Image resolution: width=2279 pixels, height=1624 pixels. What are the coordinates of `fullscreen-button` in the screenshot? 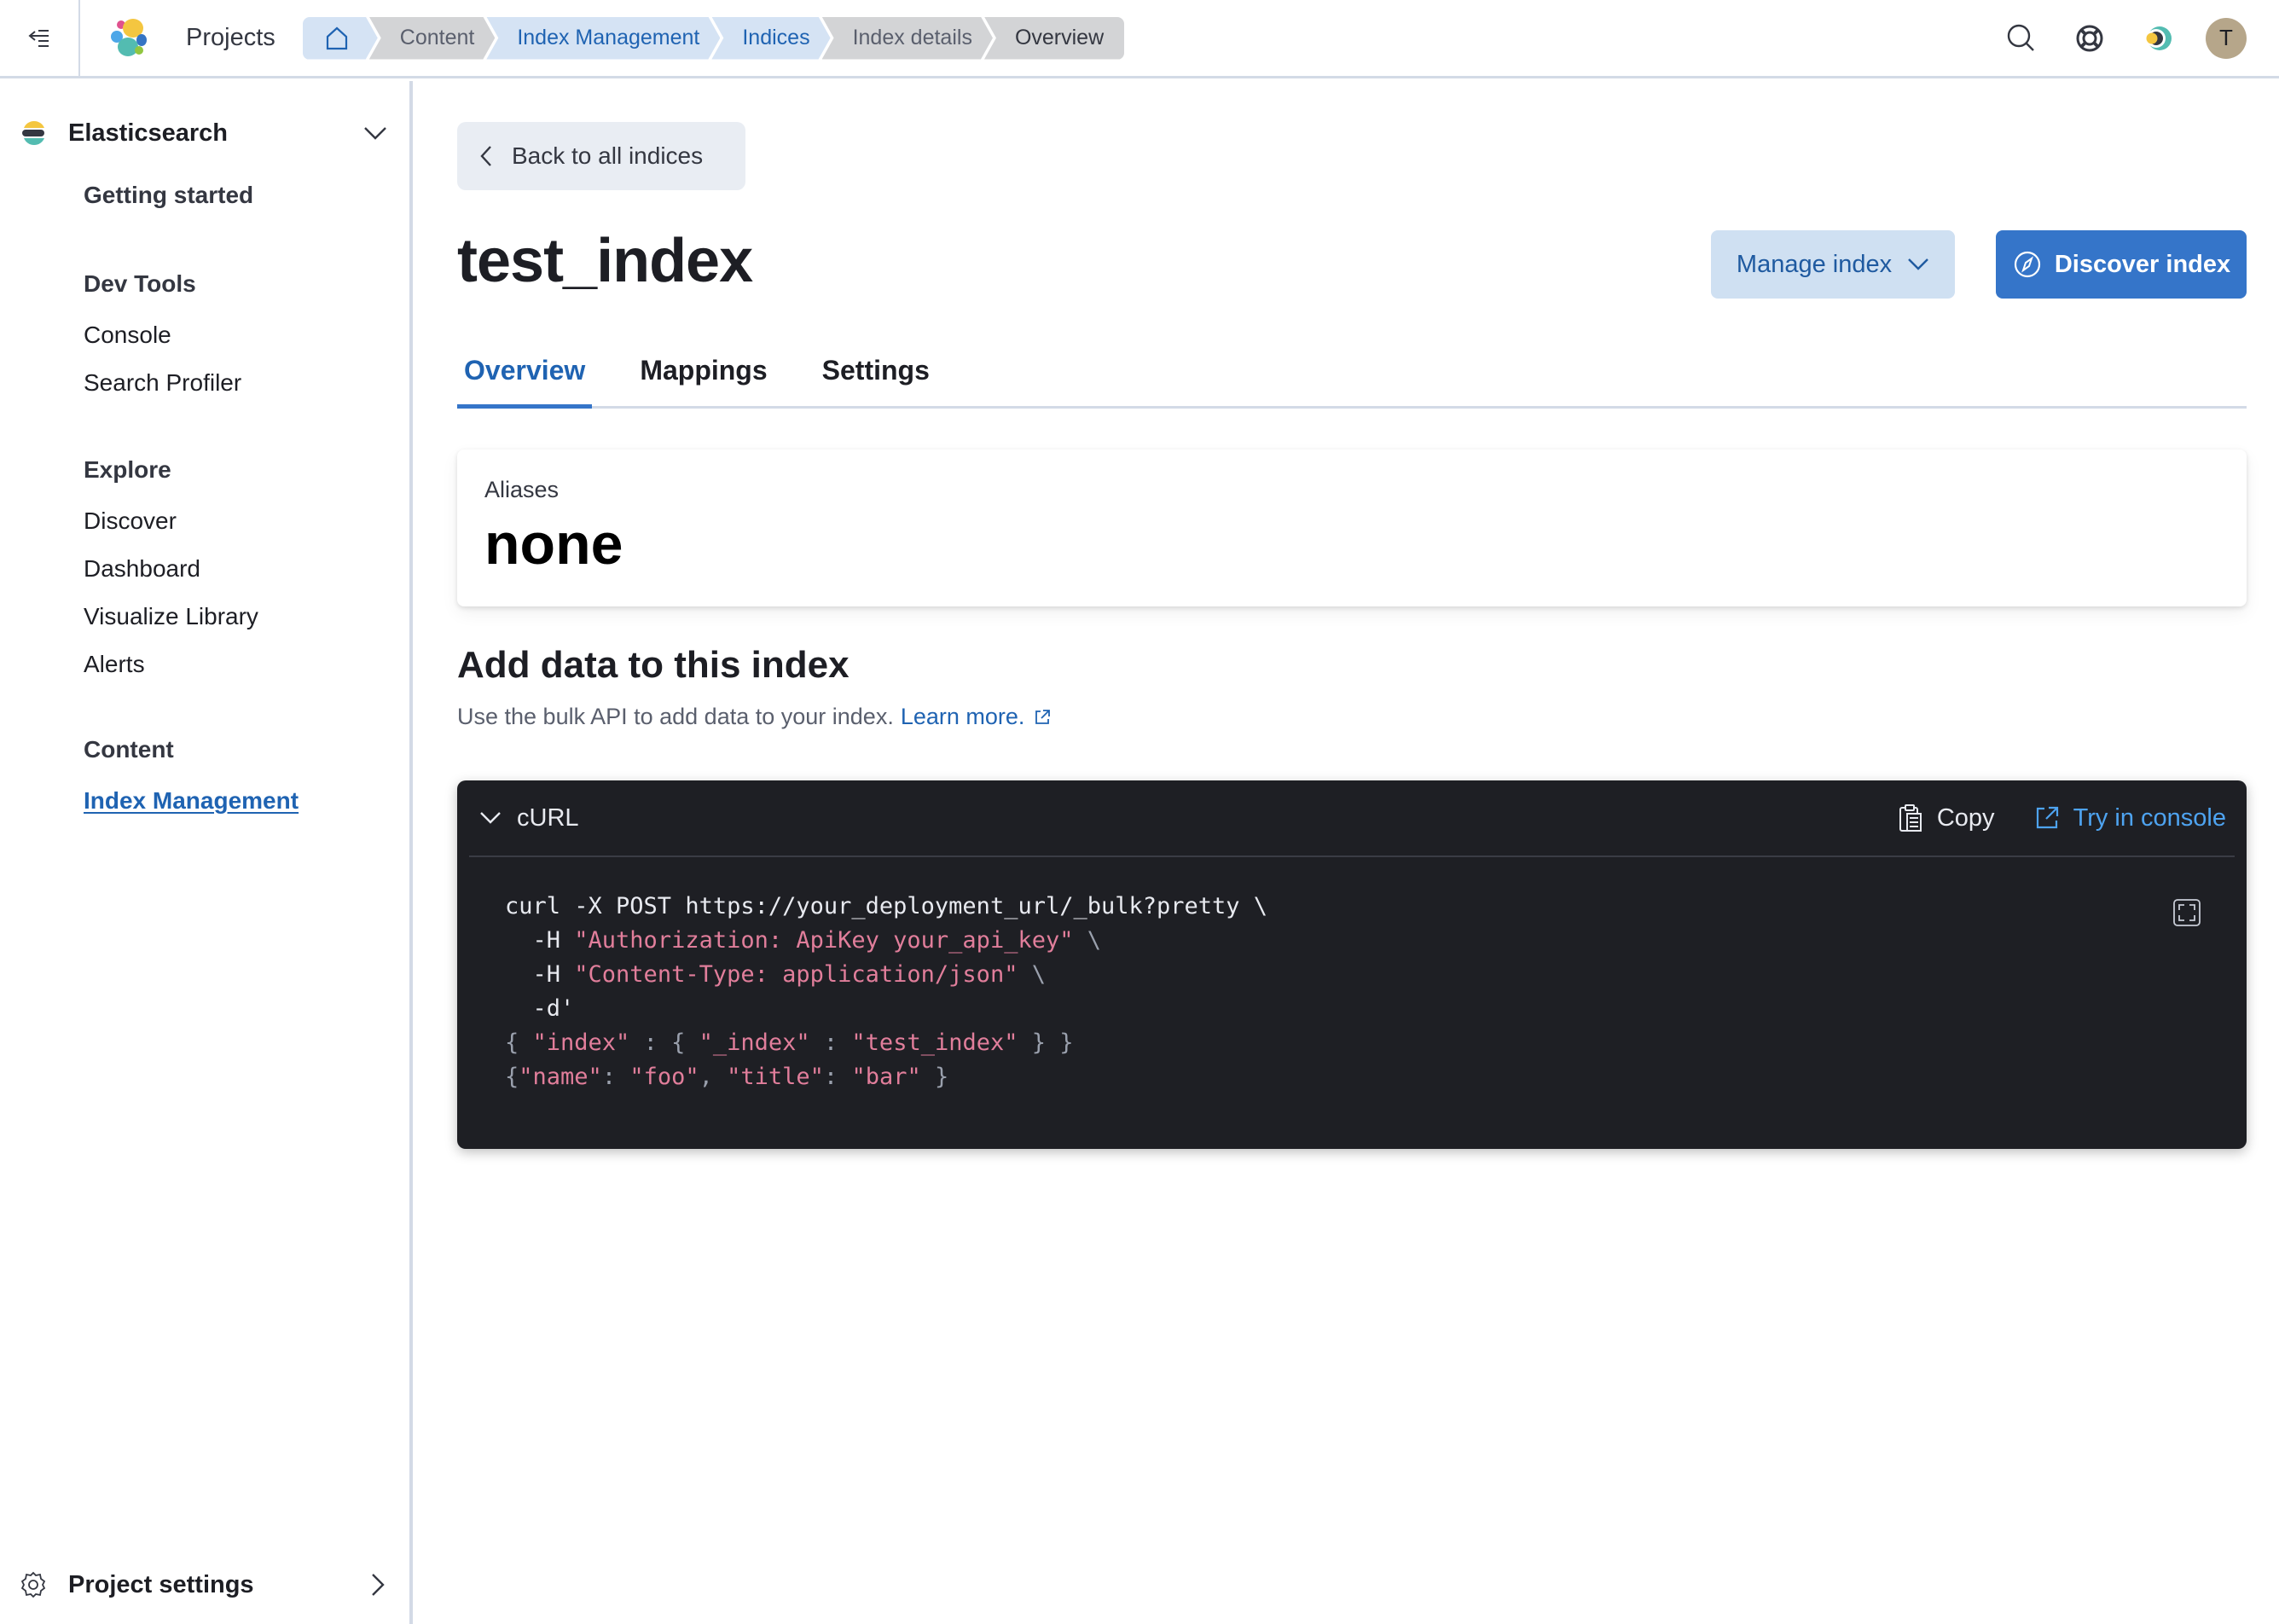 It's located at (2187, 913).